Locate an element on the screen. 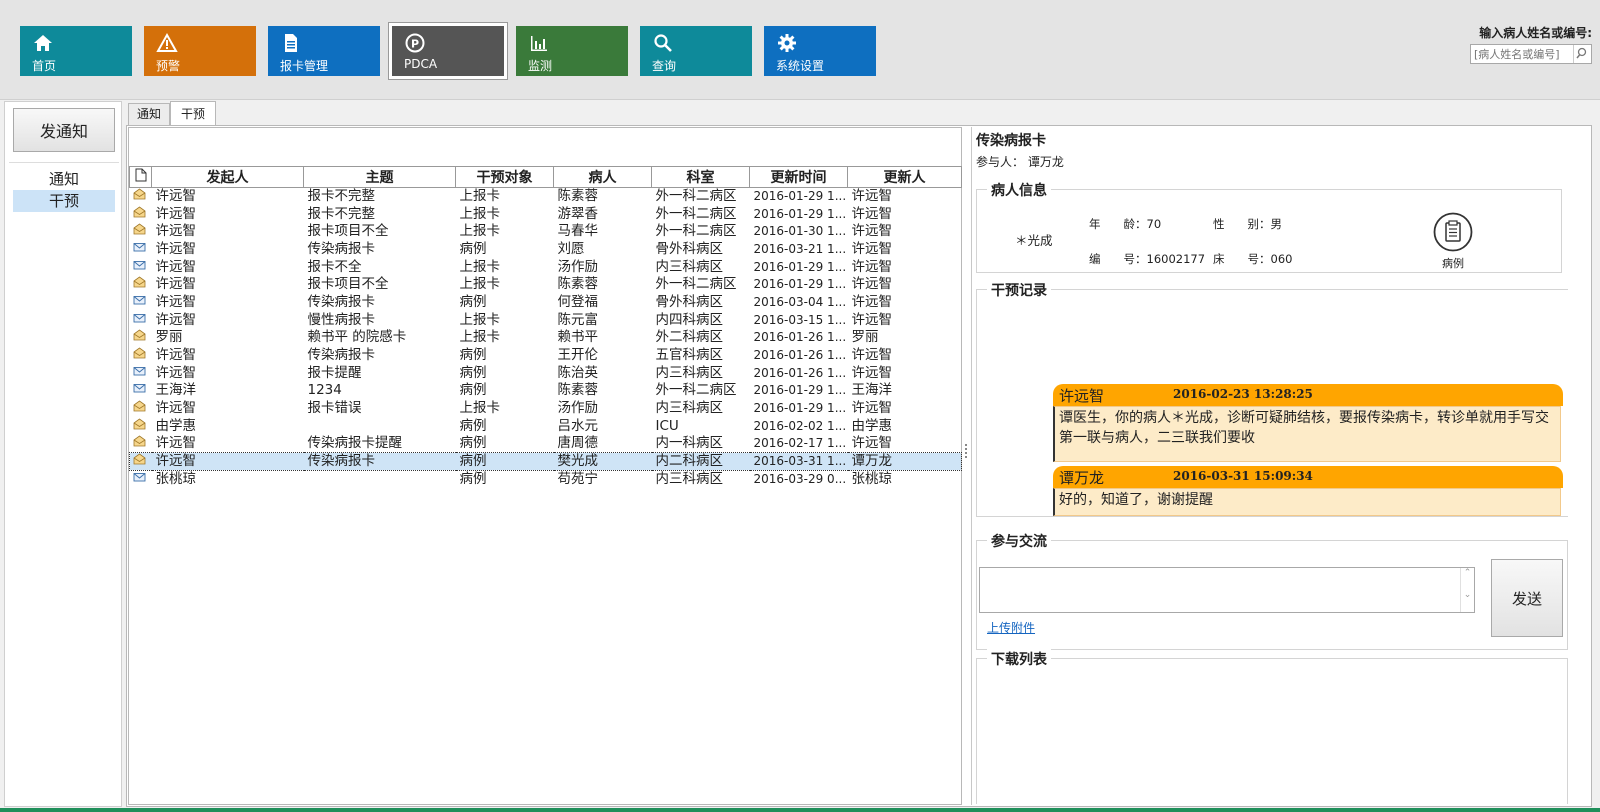  cell-department: 骨外科病区 is located at coordinates (689, 301).